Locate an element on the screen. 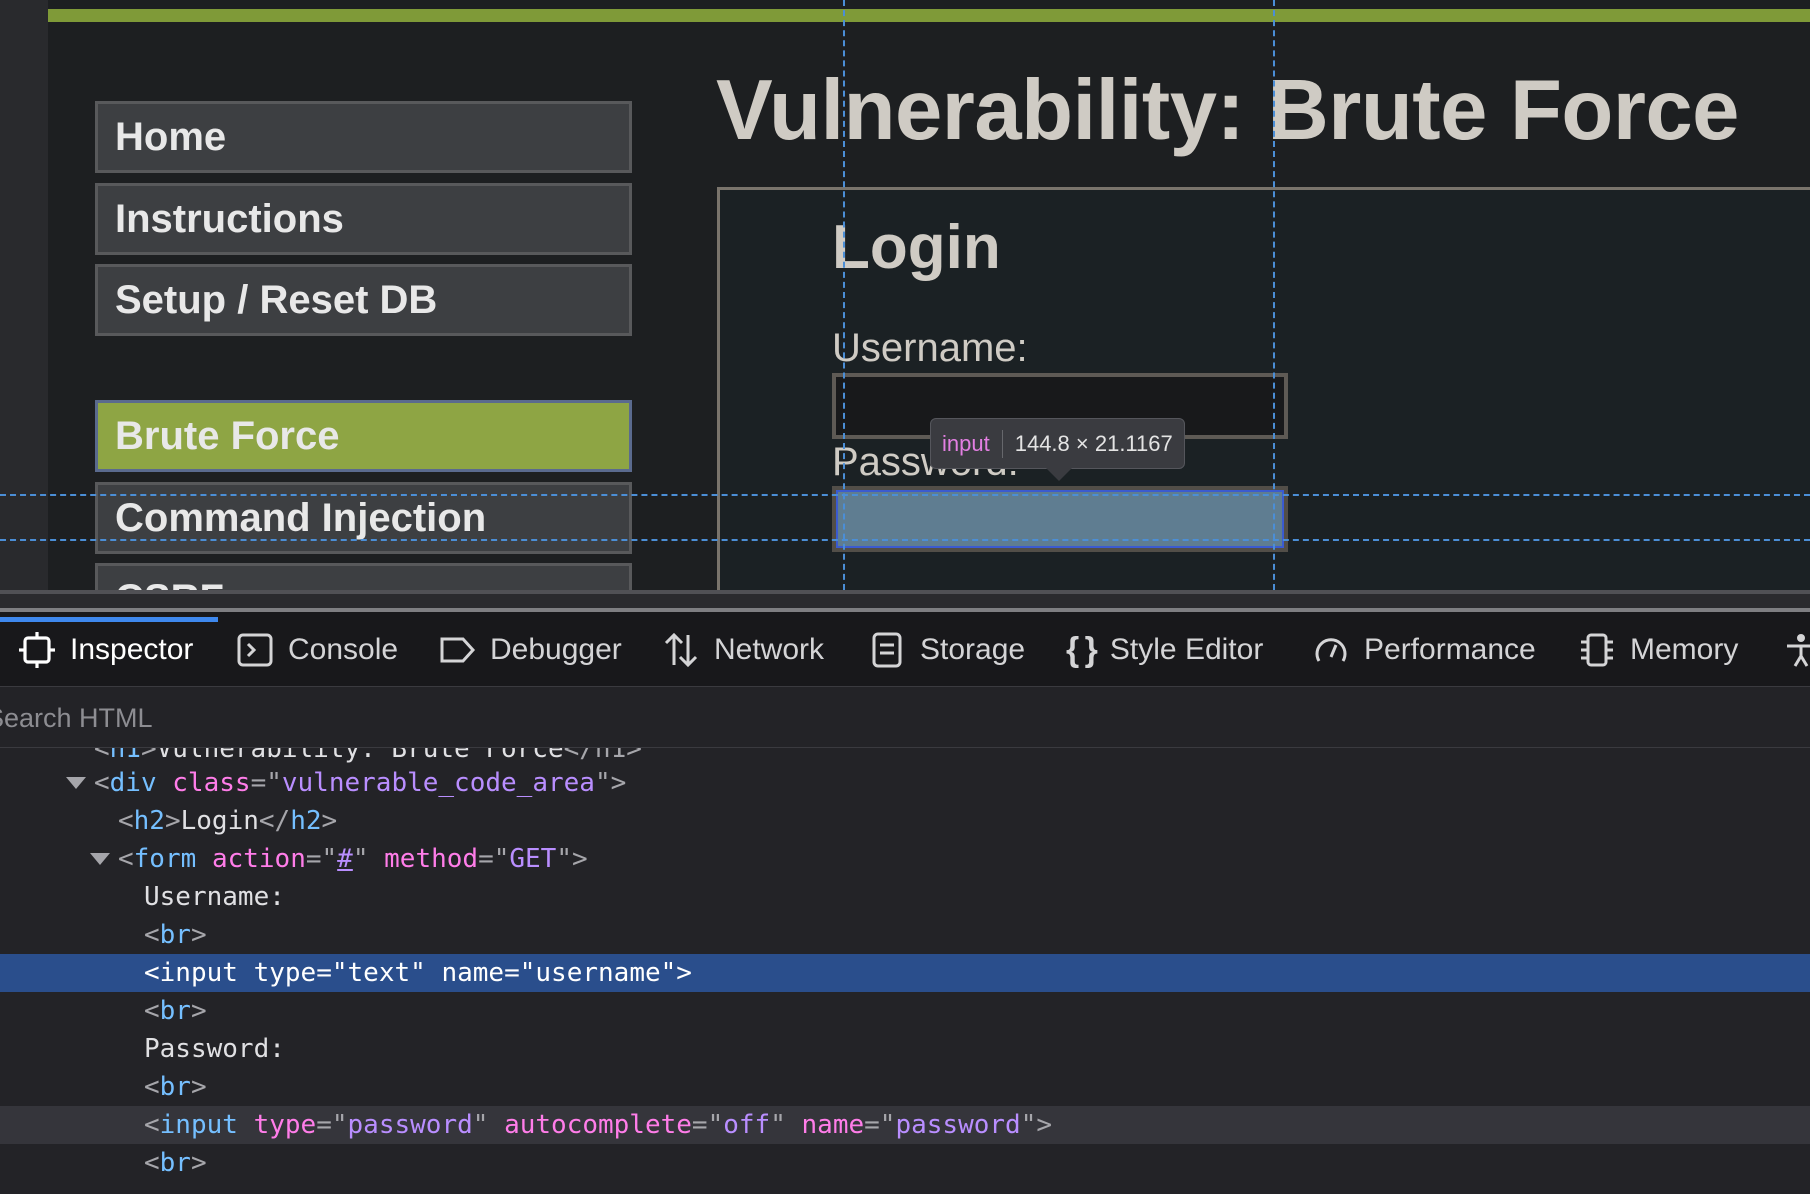 This screenshot has height=1194, width=1810. tooltip-separator is located at coordinates (1002, 443).